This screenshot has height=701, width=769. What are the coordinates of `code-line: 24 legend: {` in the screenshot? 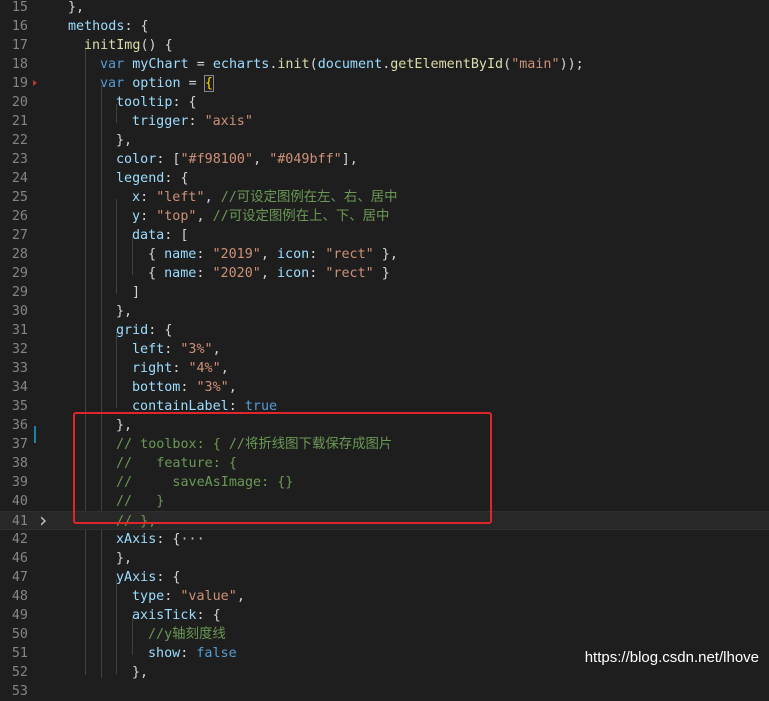 It's located at (384, 178).